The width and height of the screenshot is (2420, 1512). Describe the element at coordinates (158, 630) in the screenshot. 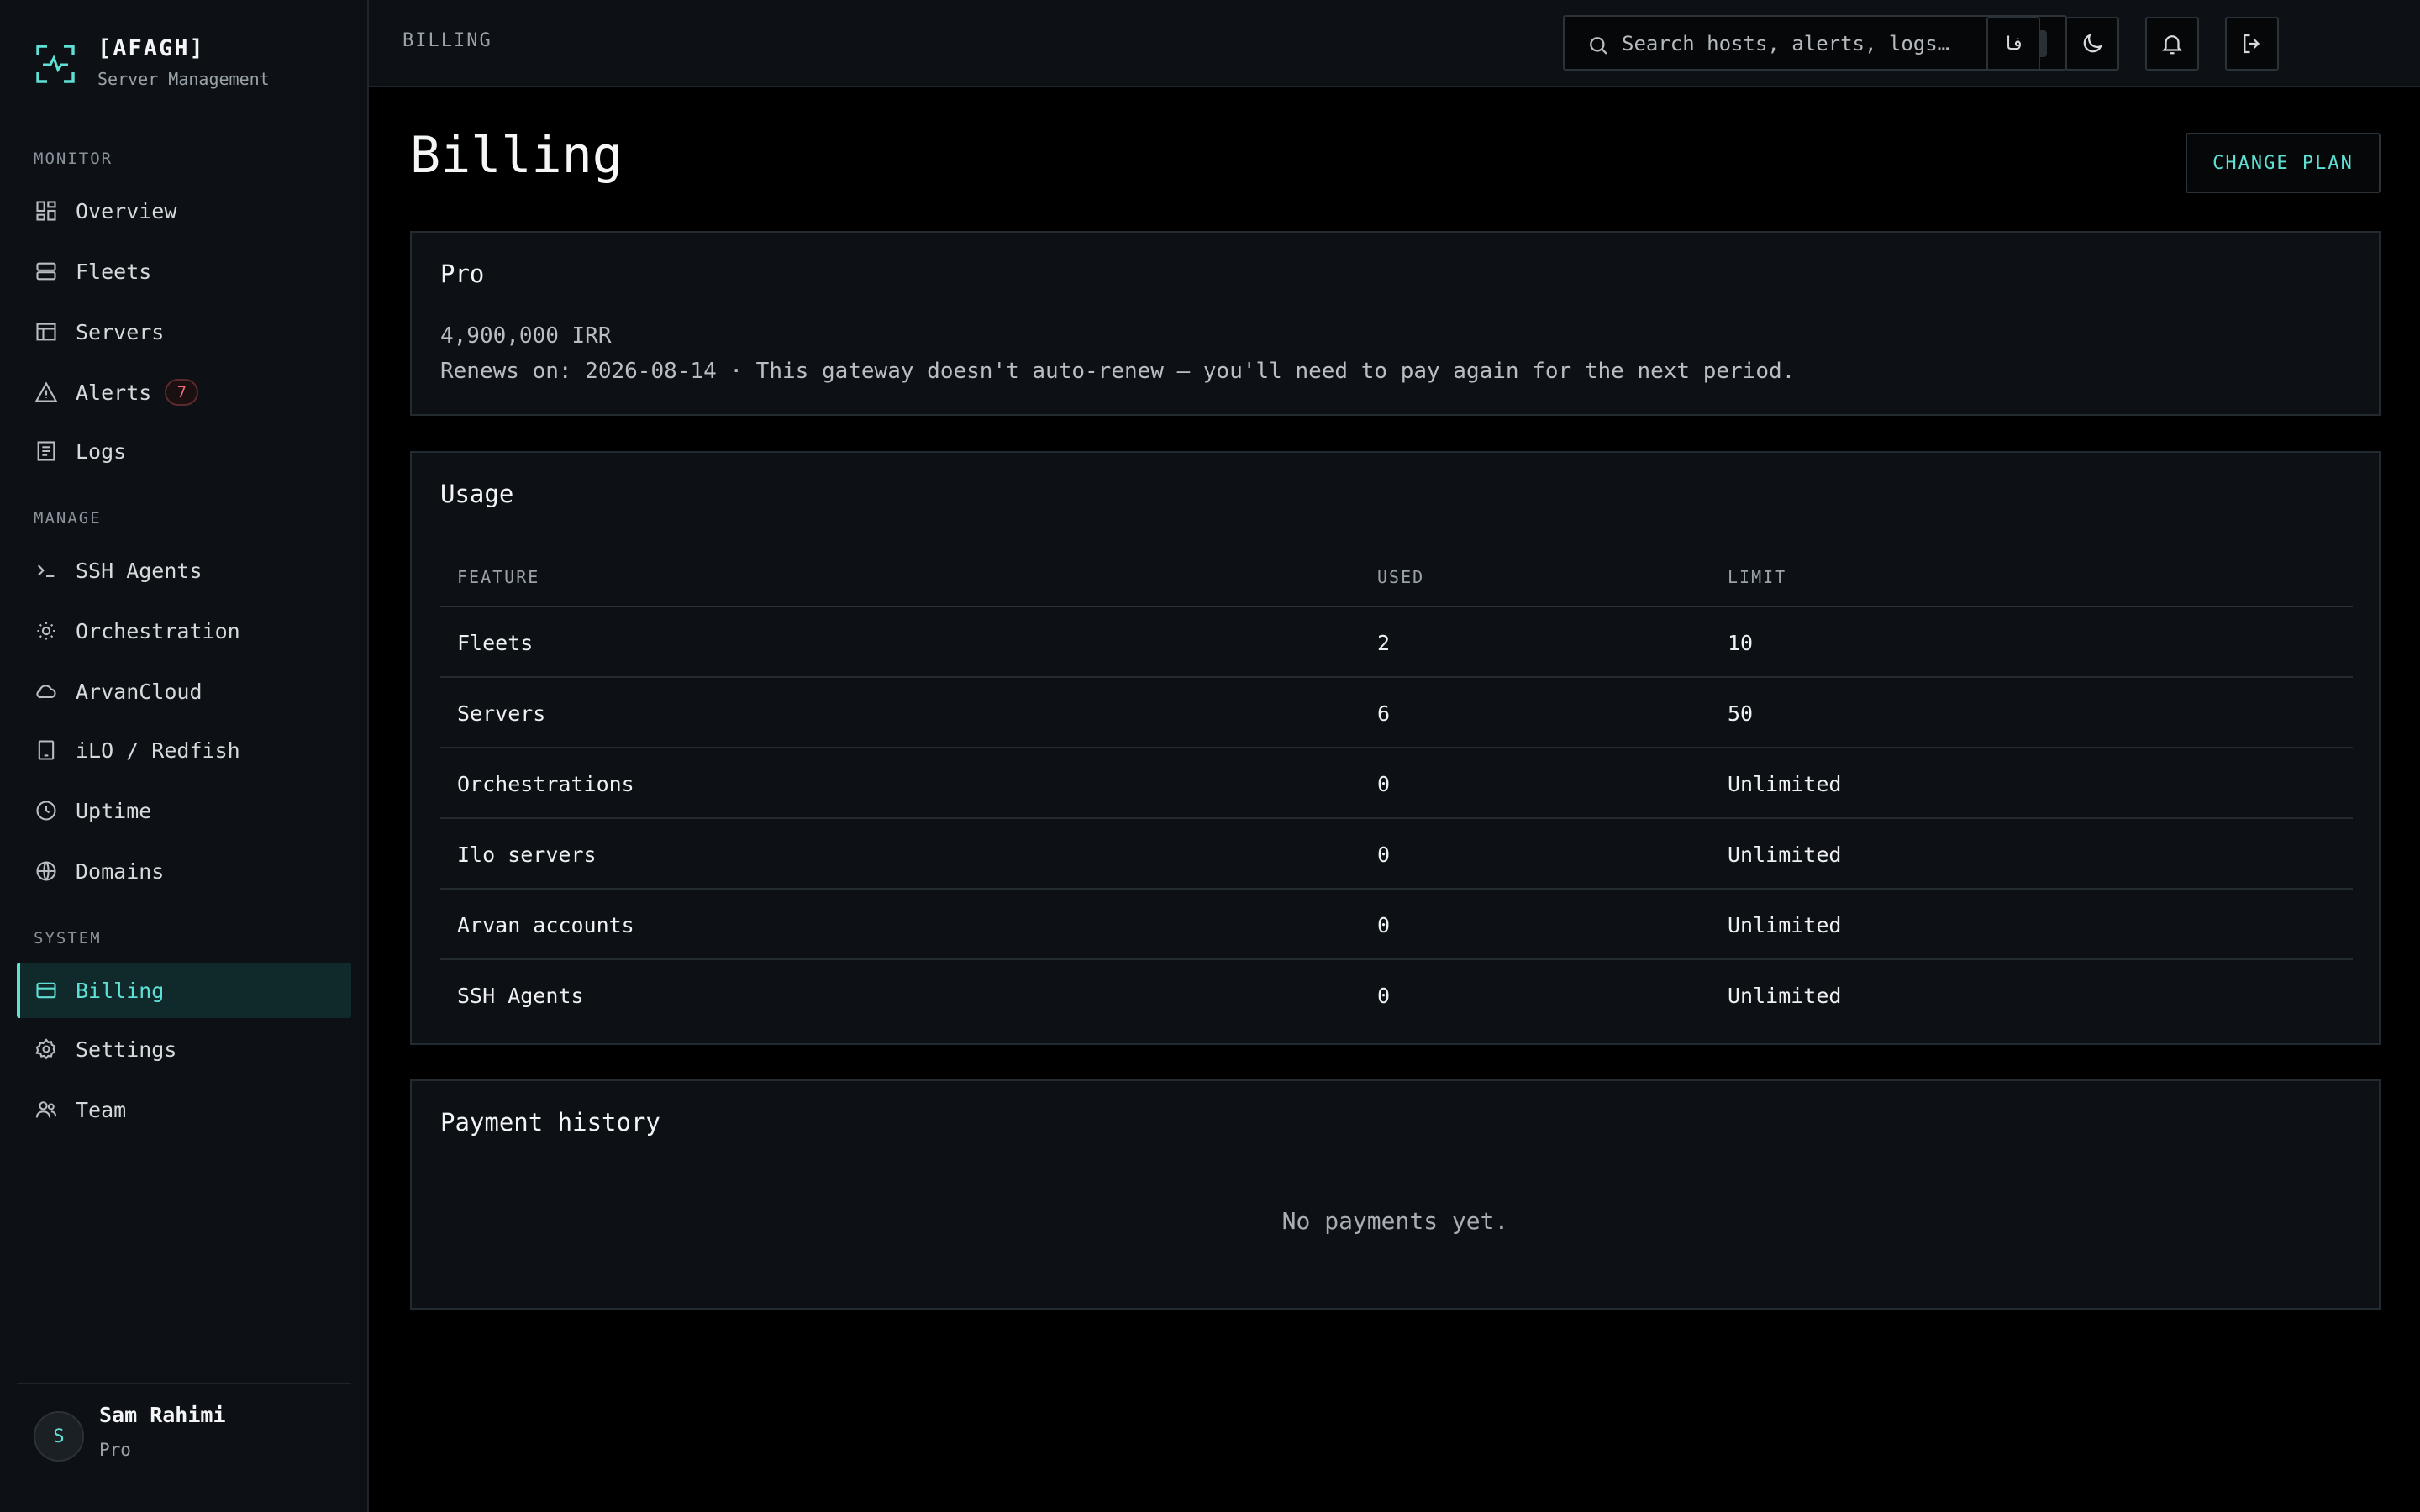

I see `nav-label-orchestration: Orchestration` at that location.